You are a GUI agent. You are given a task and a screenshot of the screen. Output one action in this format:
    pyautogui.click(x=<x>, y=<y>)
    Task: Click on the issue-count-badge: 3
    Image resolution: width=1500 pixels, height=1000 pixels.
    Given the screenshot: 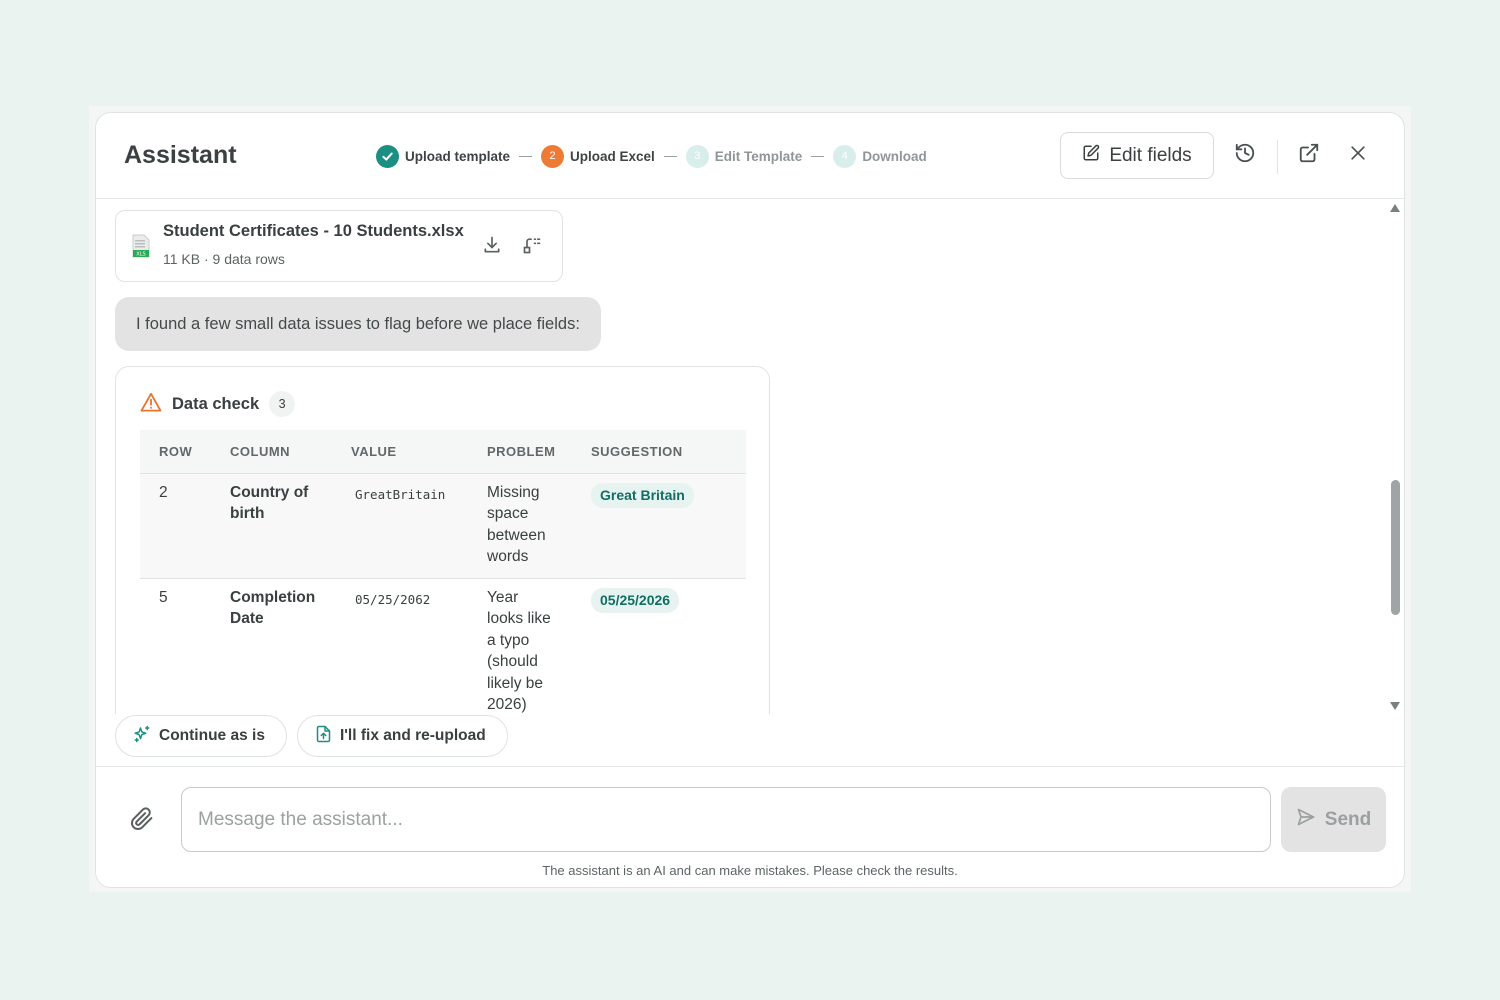 What is the action you would take?
    pyautogui.click(x=282, y=404)
    